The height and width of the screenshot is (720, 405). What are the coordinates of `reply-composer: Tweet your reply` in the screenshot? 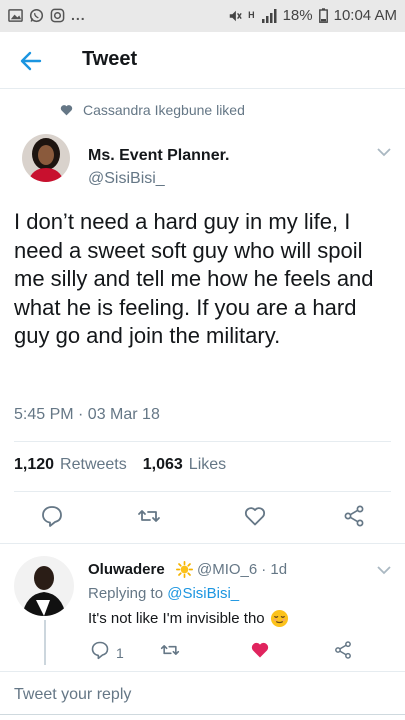 It's located at (72, 695).